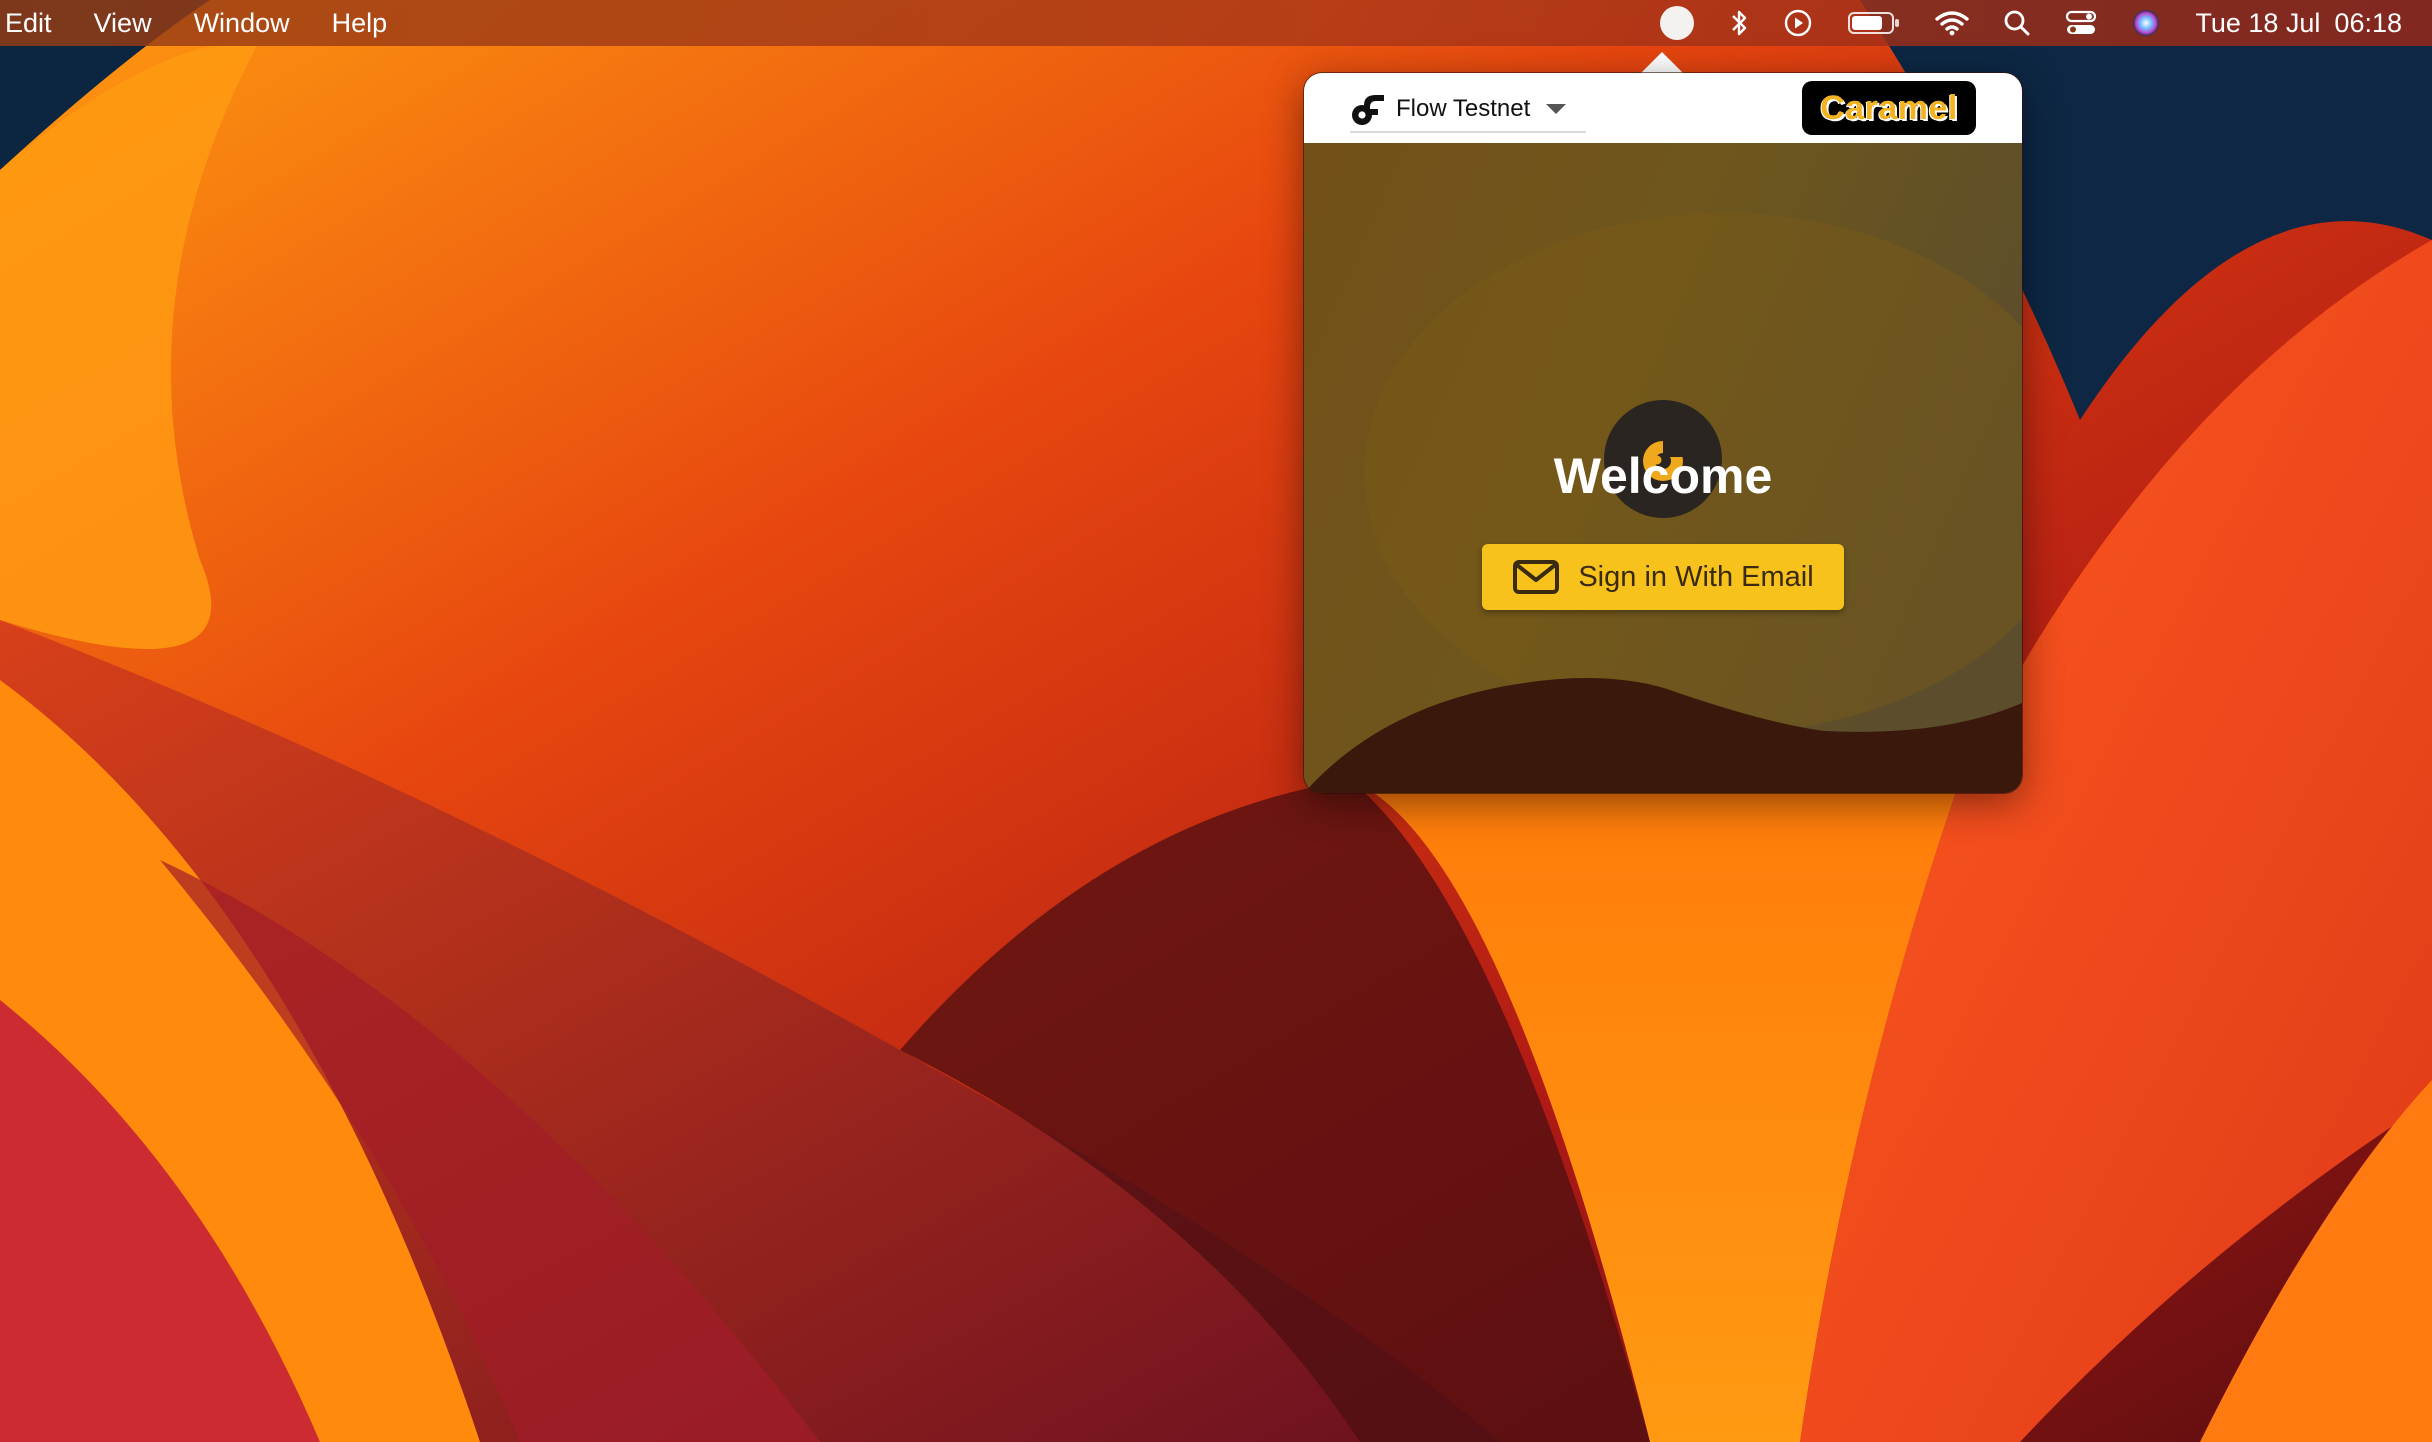 The height and width of the screenshot is (1442, 2432). What do you see at coordinates (1662, 63) in the screenshot?
I see `popover-arrow` at bounding box center [1662, 63].